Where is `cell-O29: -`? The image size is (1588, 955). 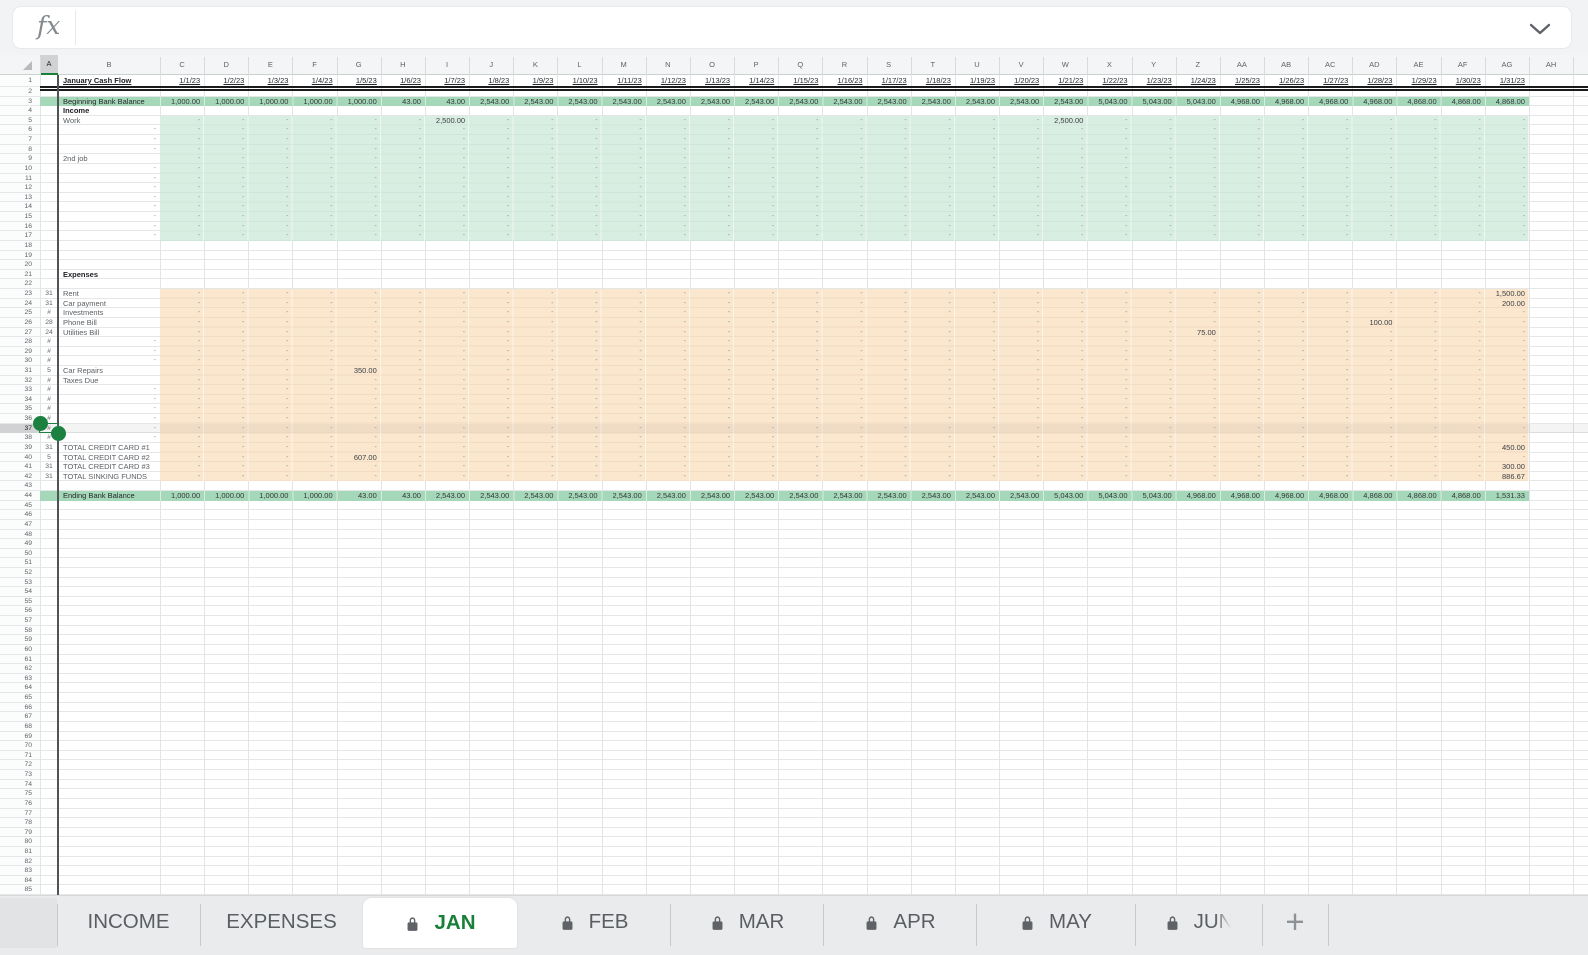
cell-O29: - is located at coordinates (712, 352).